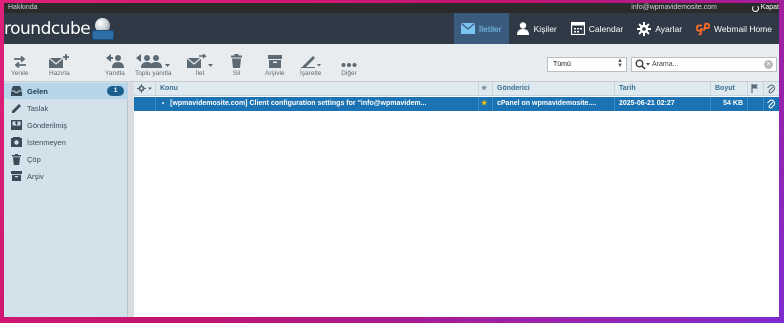 This screenshot has height=323, width=784. I want to click on message-size: 54 KB, so click(729, 104).